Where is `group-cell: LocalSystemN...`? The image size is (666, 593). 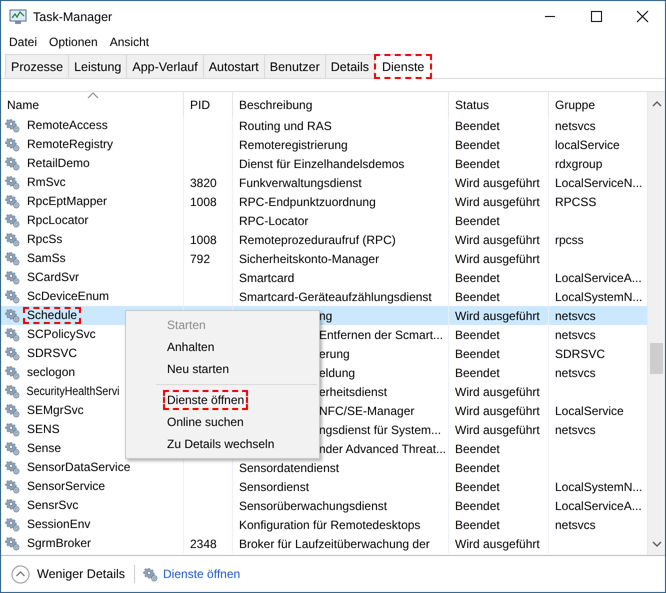 group-cell: LocalSystemN... is located at coordinates (598, 297).